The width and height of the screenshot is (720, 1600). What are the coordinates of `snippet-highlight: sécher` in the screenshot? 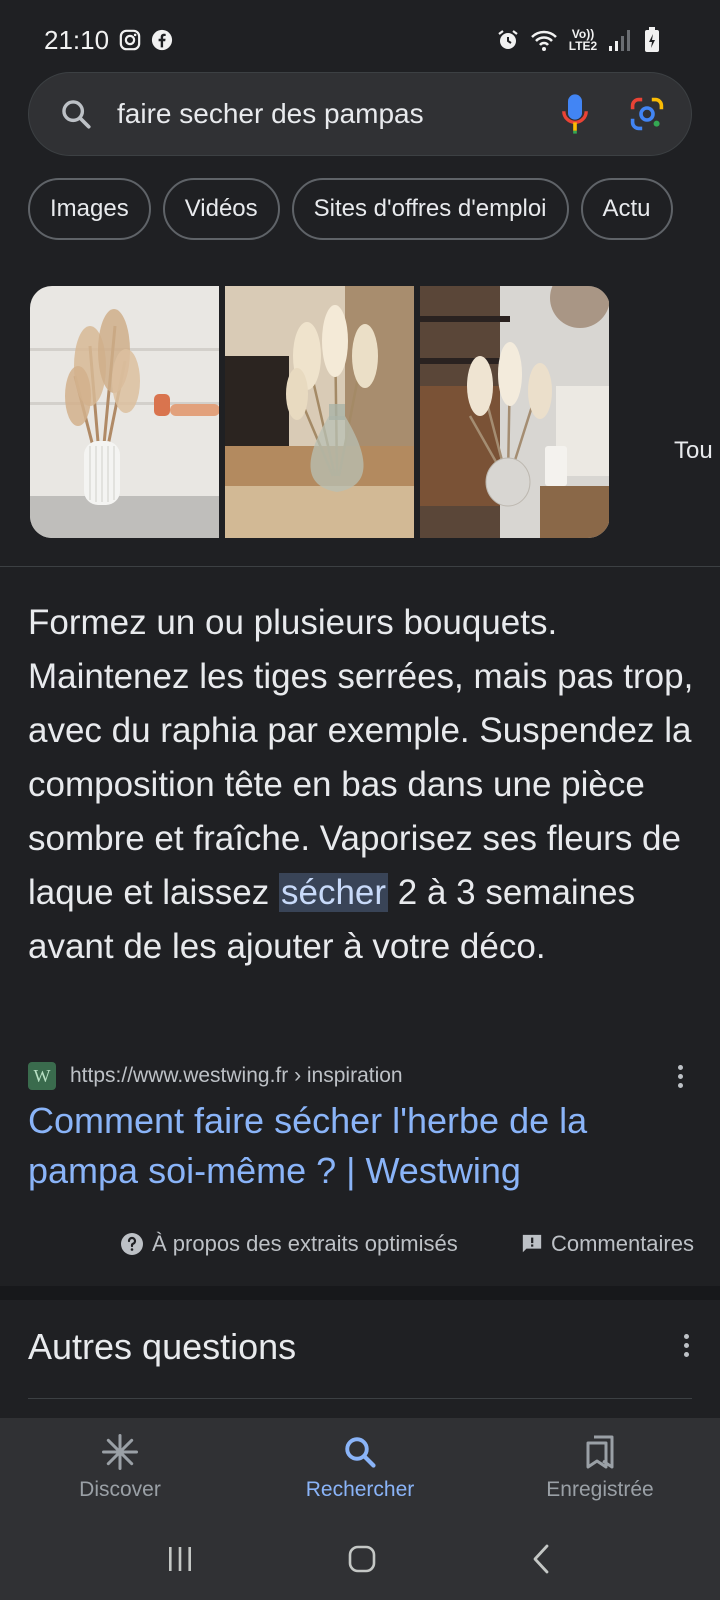 It's located at (333, 892).